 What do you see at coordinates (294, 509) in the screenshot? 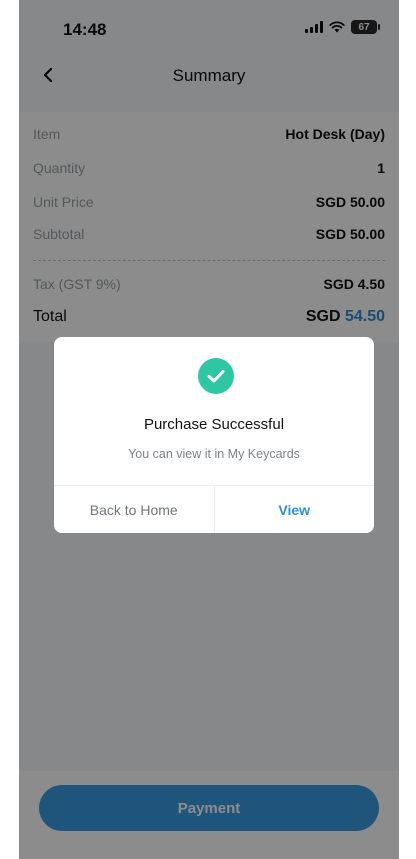
I see `view-button: View` at bounding box center [294, 509].